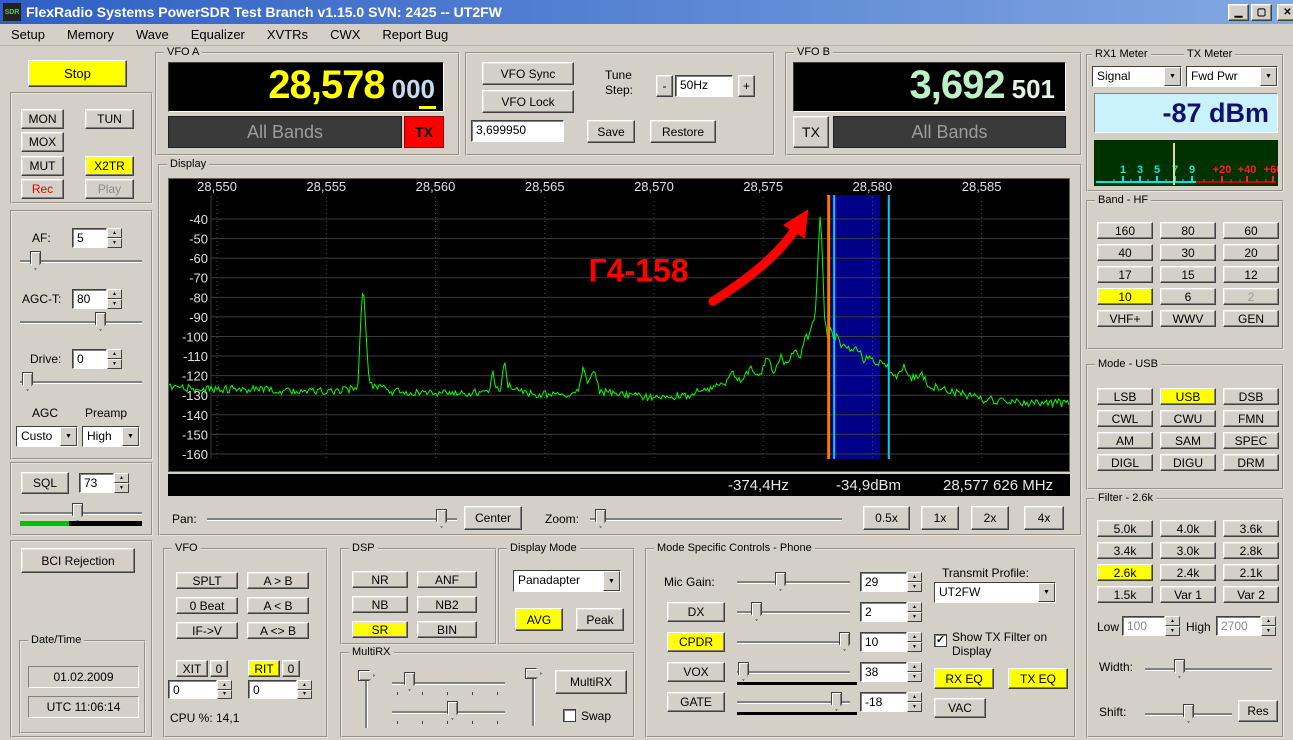  I want to click on dx-button: DX, so click(696, 612).